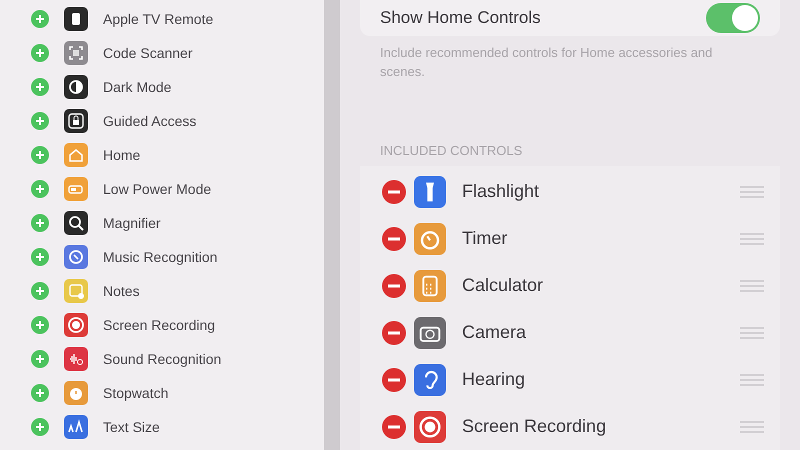 Image resolution: width=800 pixels, height=450 pixels. I want to click on toggle-label: Show Home Controls, so click(460, 18).